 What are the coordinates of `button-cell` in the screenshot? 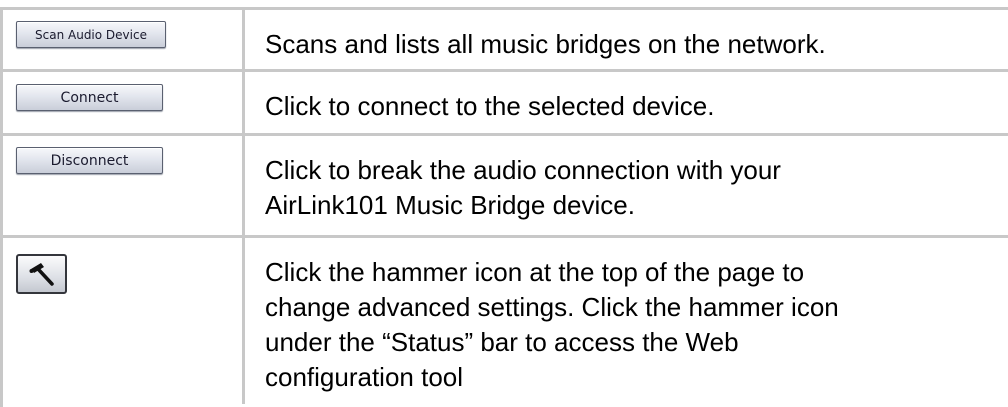 It's located at (124, 321).